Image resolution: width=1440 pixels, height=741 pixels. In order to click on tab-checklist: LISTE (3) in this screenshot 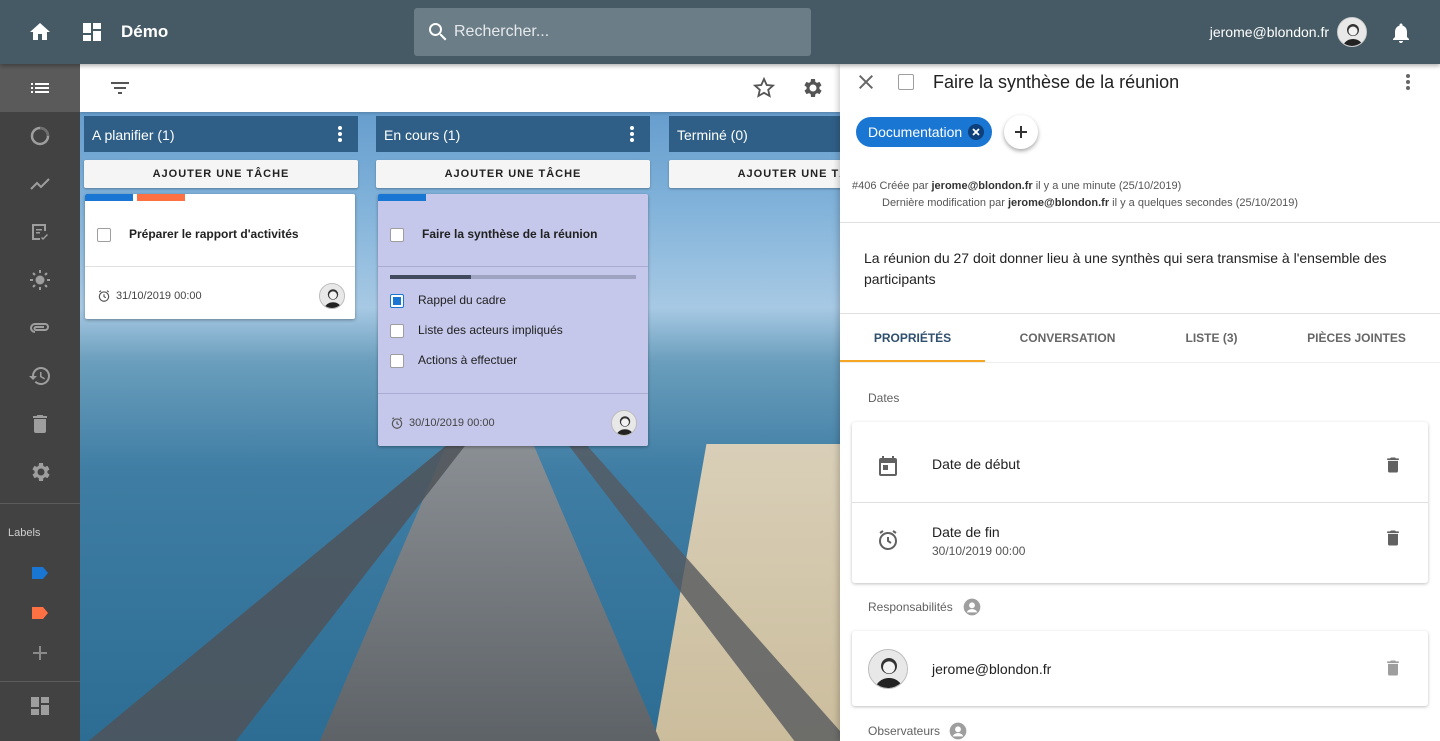, I will do `click(1211, 338)`.